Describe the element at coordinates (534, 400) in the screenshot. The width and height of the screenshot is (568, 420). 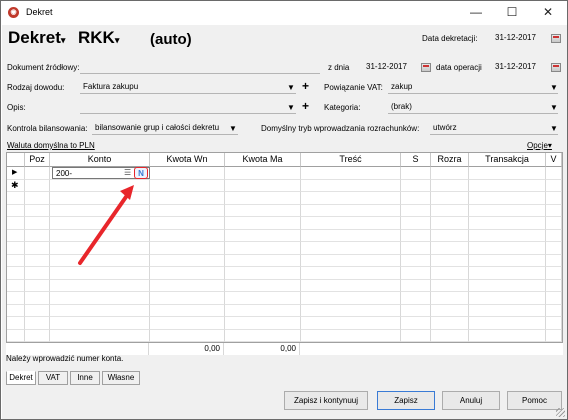
I see `help-button: Pomoc` at that location.